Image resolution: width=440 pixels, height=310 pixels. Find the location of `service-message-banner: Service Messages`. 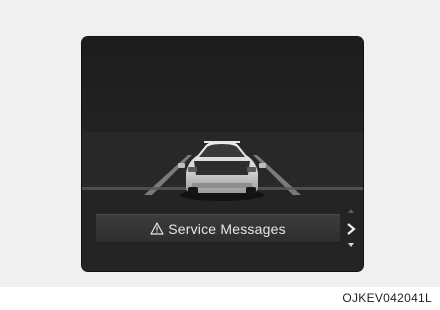

service-message-banner: Service Messages is located at coordinates (218, 228).